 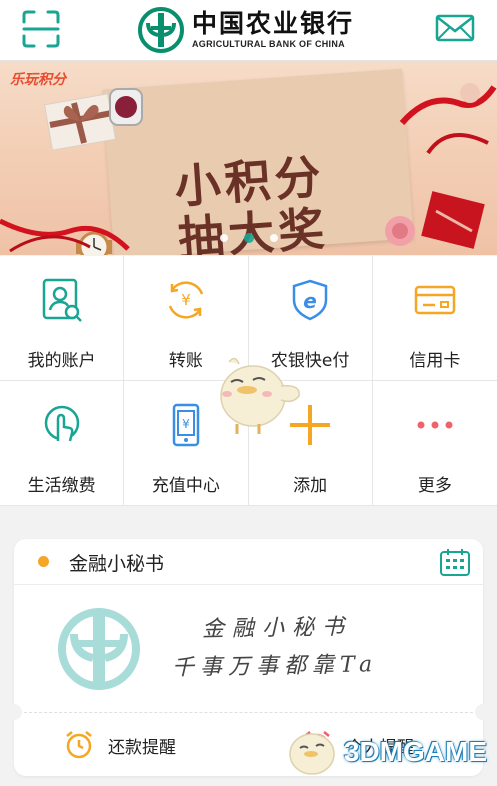 I want to click on watch-icon, so click(x=126, y=107).